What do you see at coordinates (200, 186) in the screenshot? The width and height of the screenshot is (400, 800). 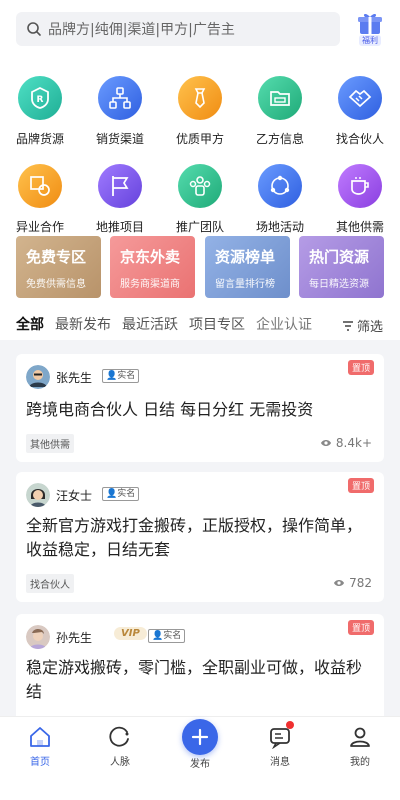 I see `team-icon` at bounding box center [200, 186].